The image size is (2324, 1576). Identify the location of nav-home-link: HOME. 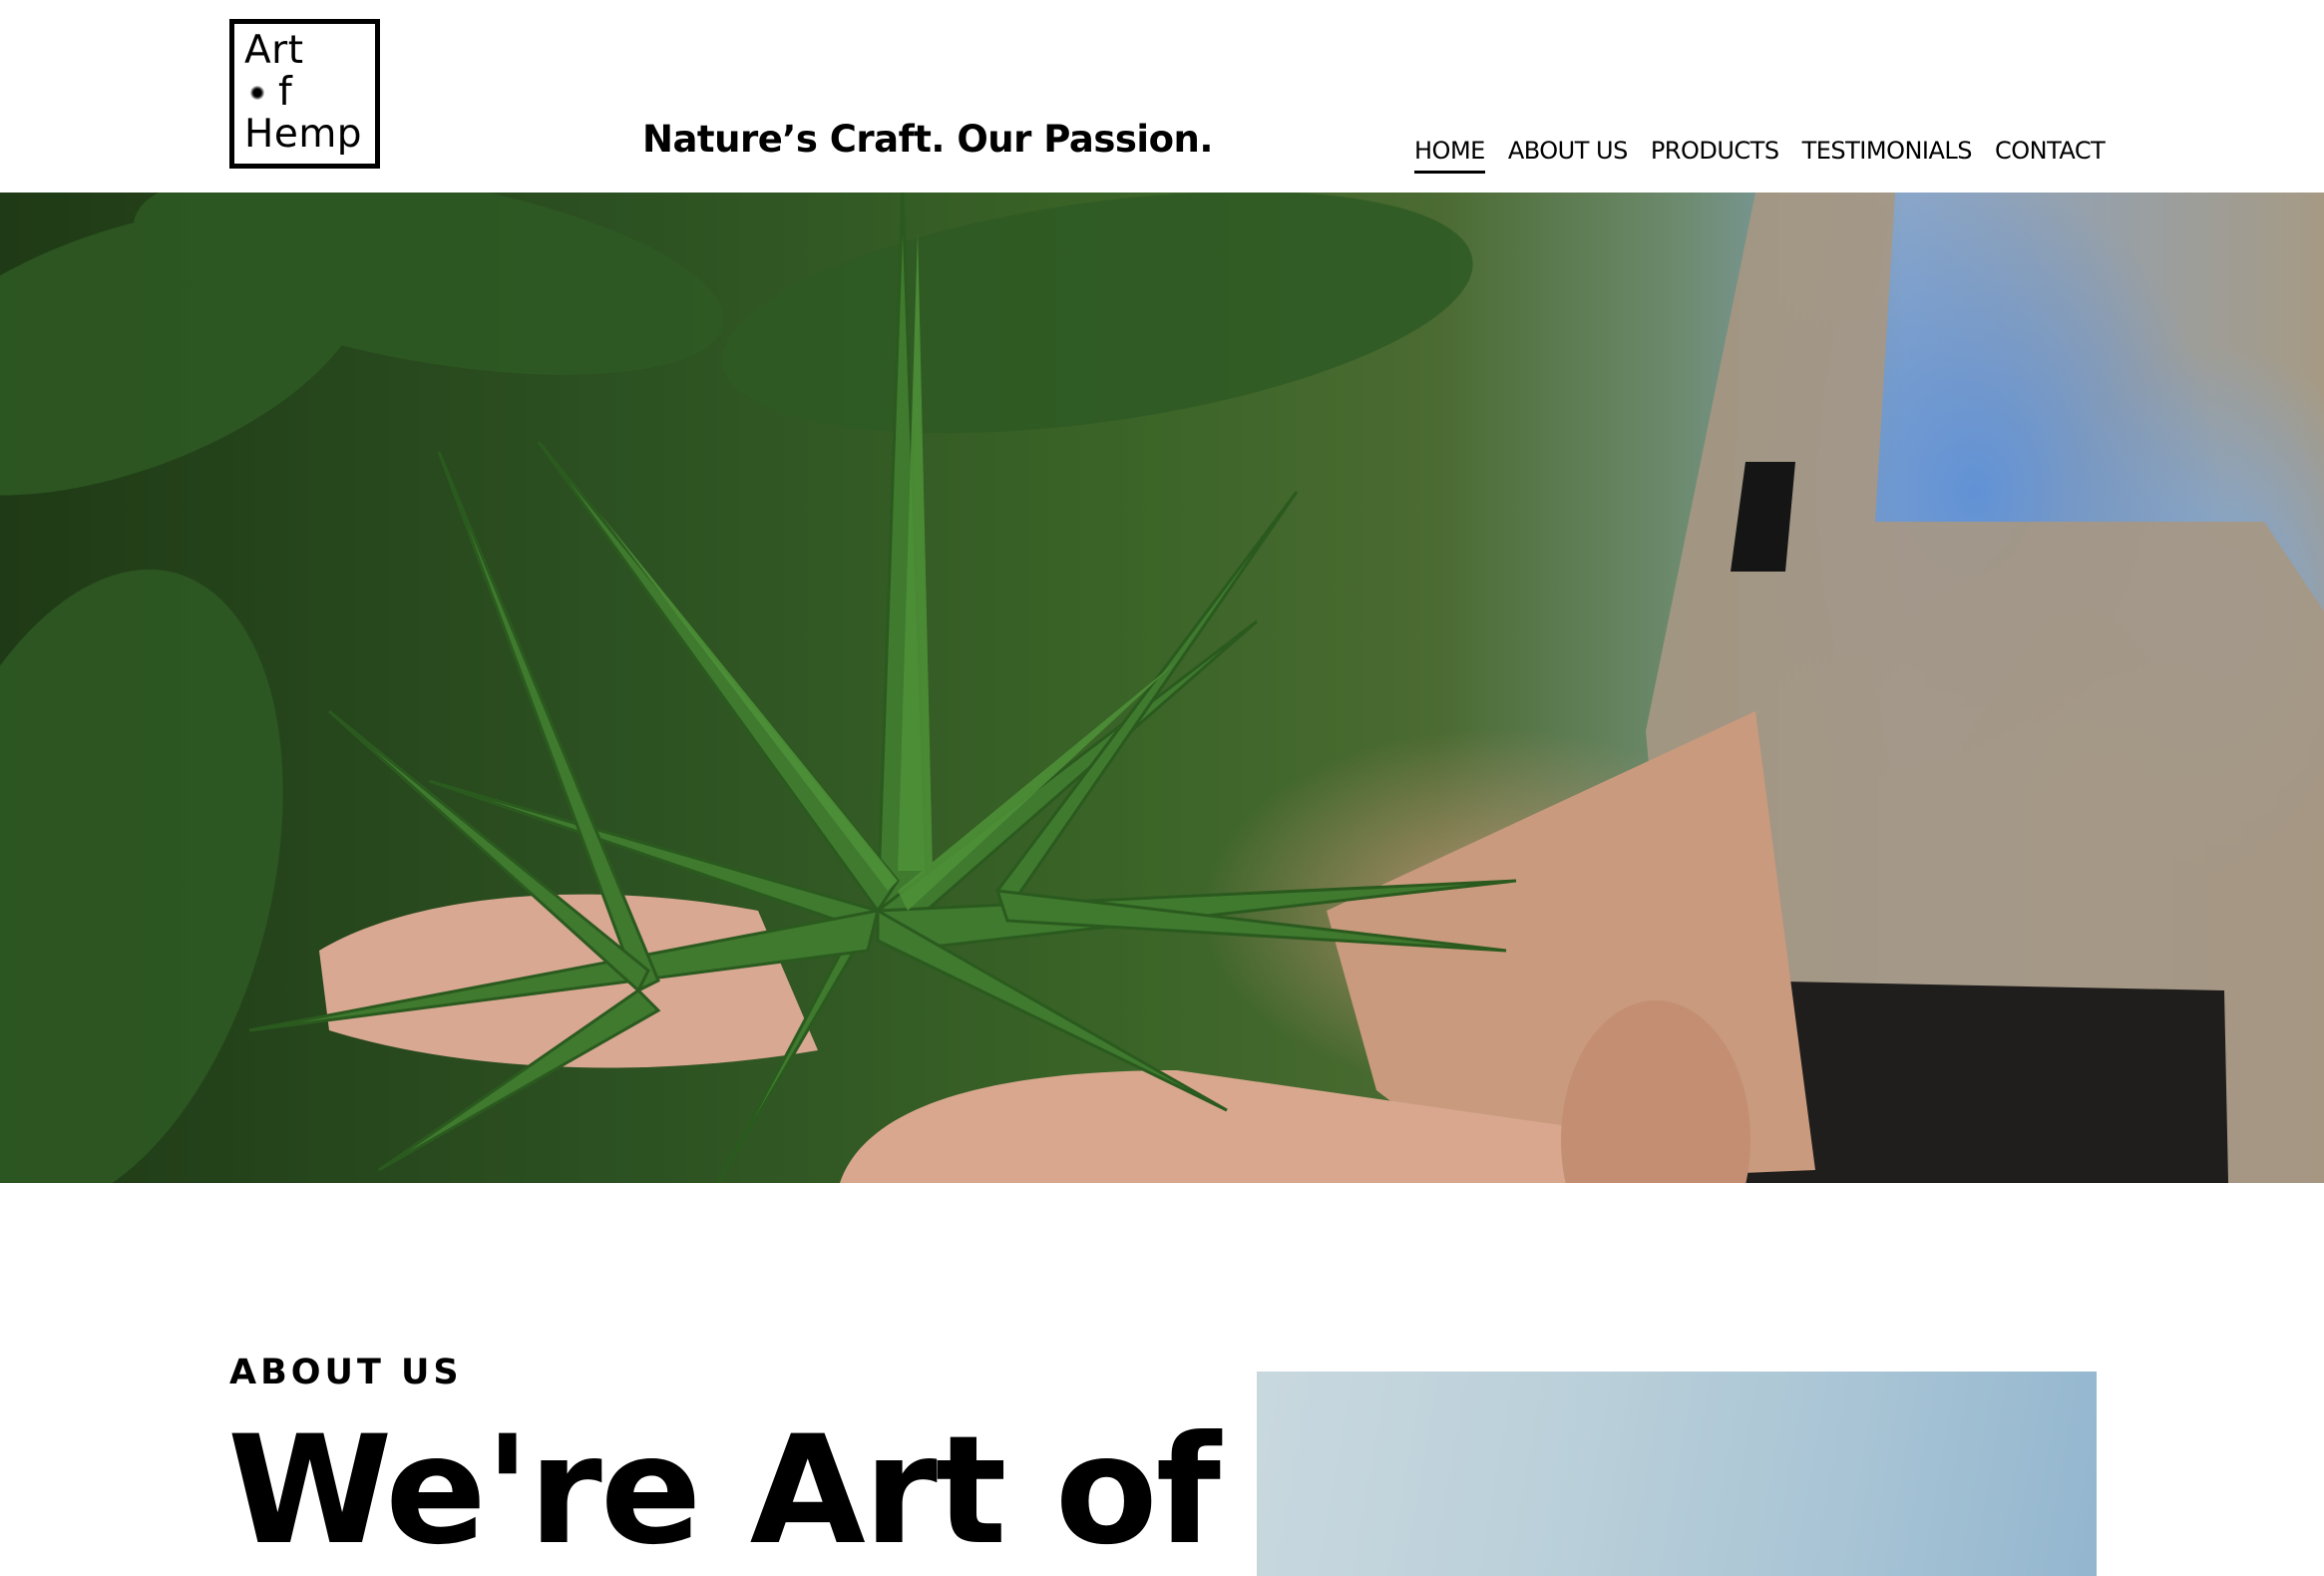
(1449, 155).